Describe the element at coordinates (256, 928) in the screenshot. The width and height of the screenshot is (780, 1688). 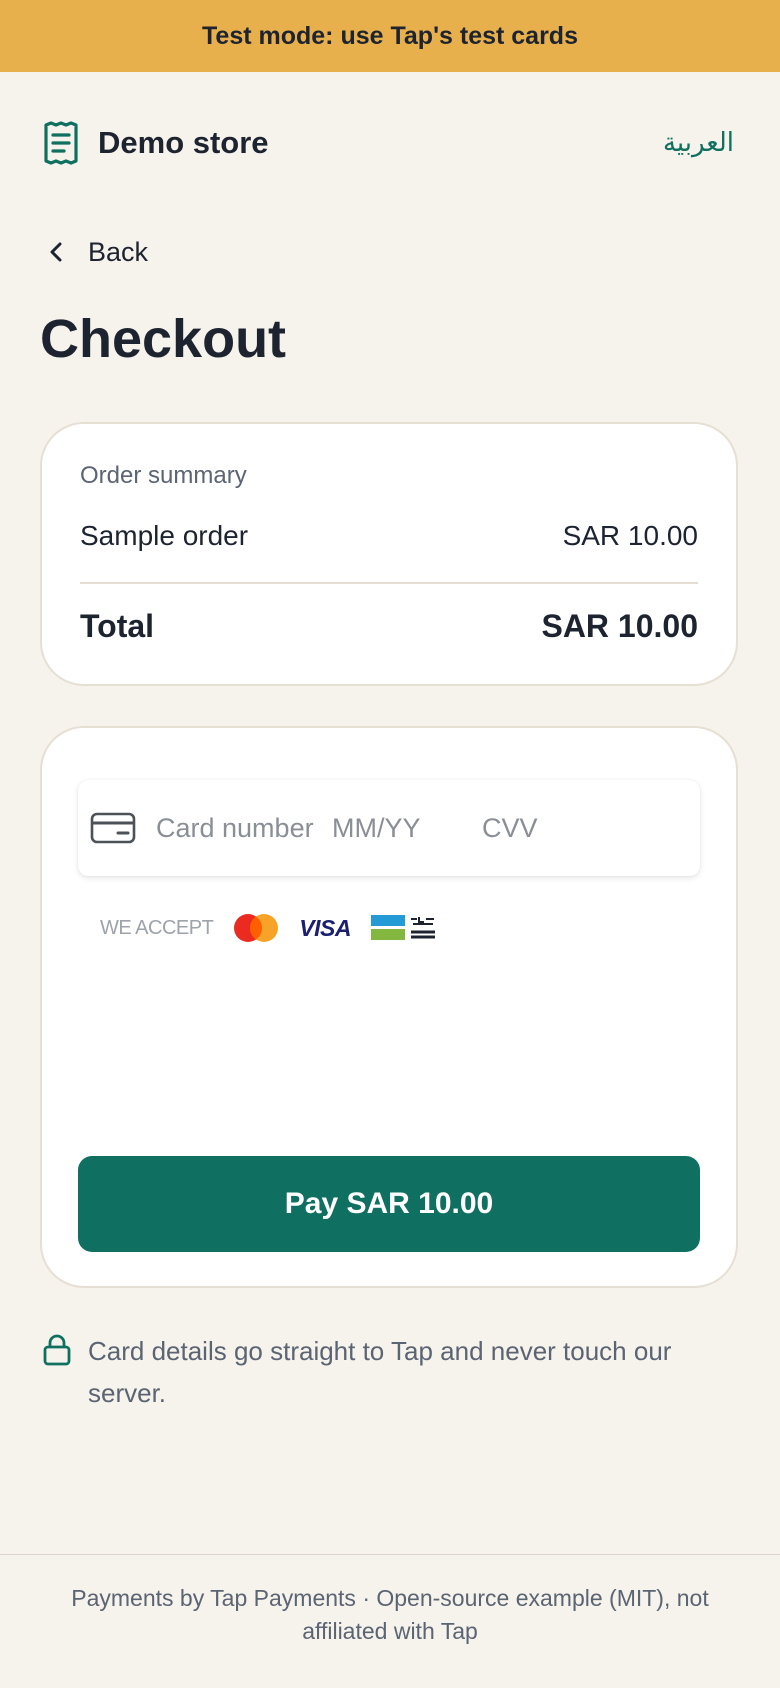
I see `mastercard-icon` at that location.